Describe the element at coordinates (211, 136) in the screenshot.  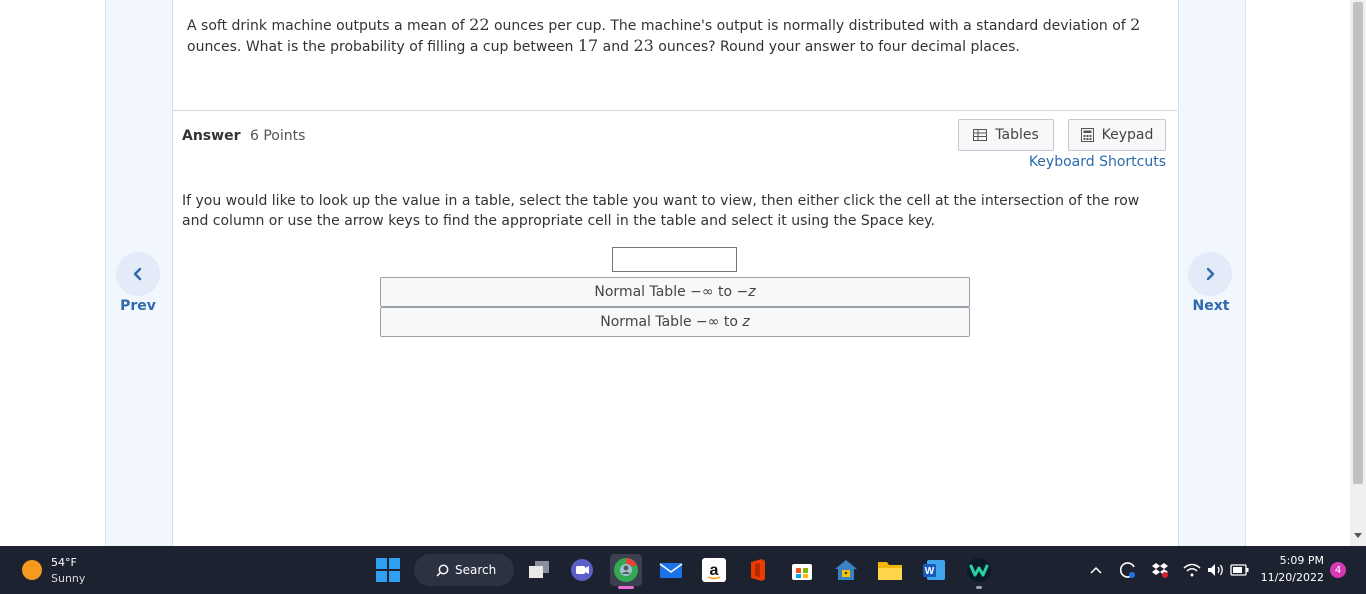
I see `answer-label: Answer` at that location.